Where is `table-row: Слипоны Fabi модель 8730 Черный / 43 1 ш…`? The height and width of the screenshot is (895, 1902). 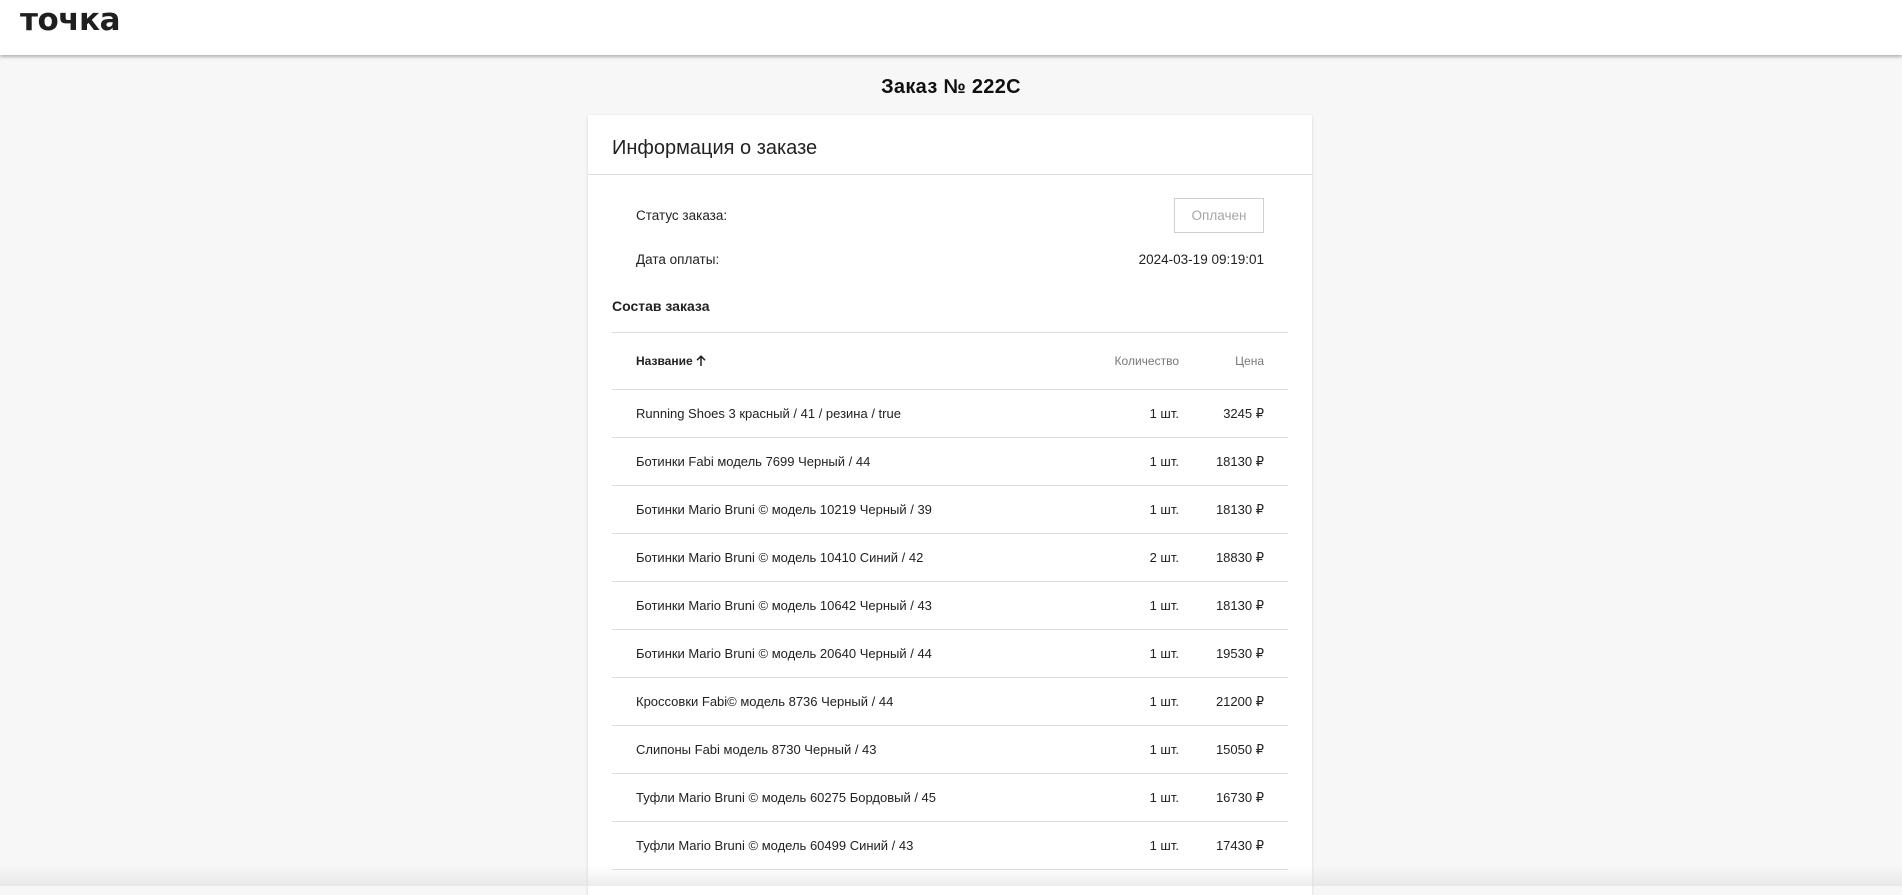
table-row: Слипоны Fabi модель 8730 Черный / 43 1 ш… is located at coordinates (950, 750).